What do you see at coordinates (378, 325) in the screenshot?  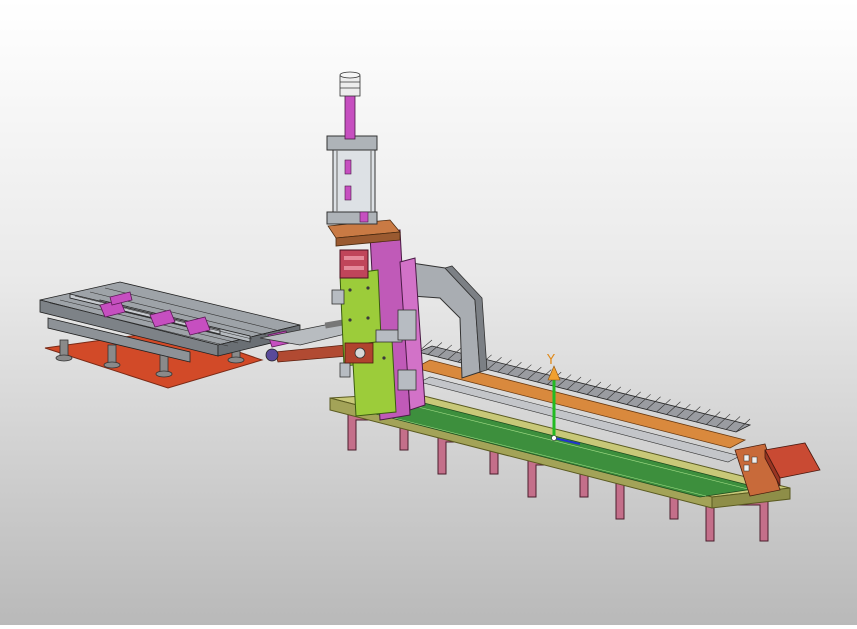 I see `vertical-column` at bounding box center [378, 325].